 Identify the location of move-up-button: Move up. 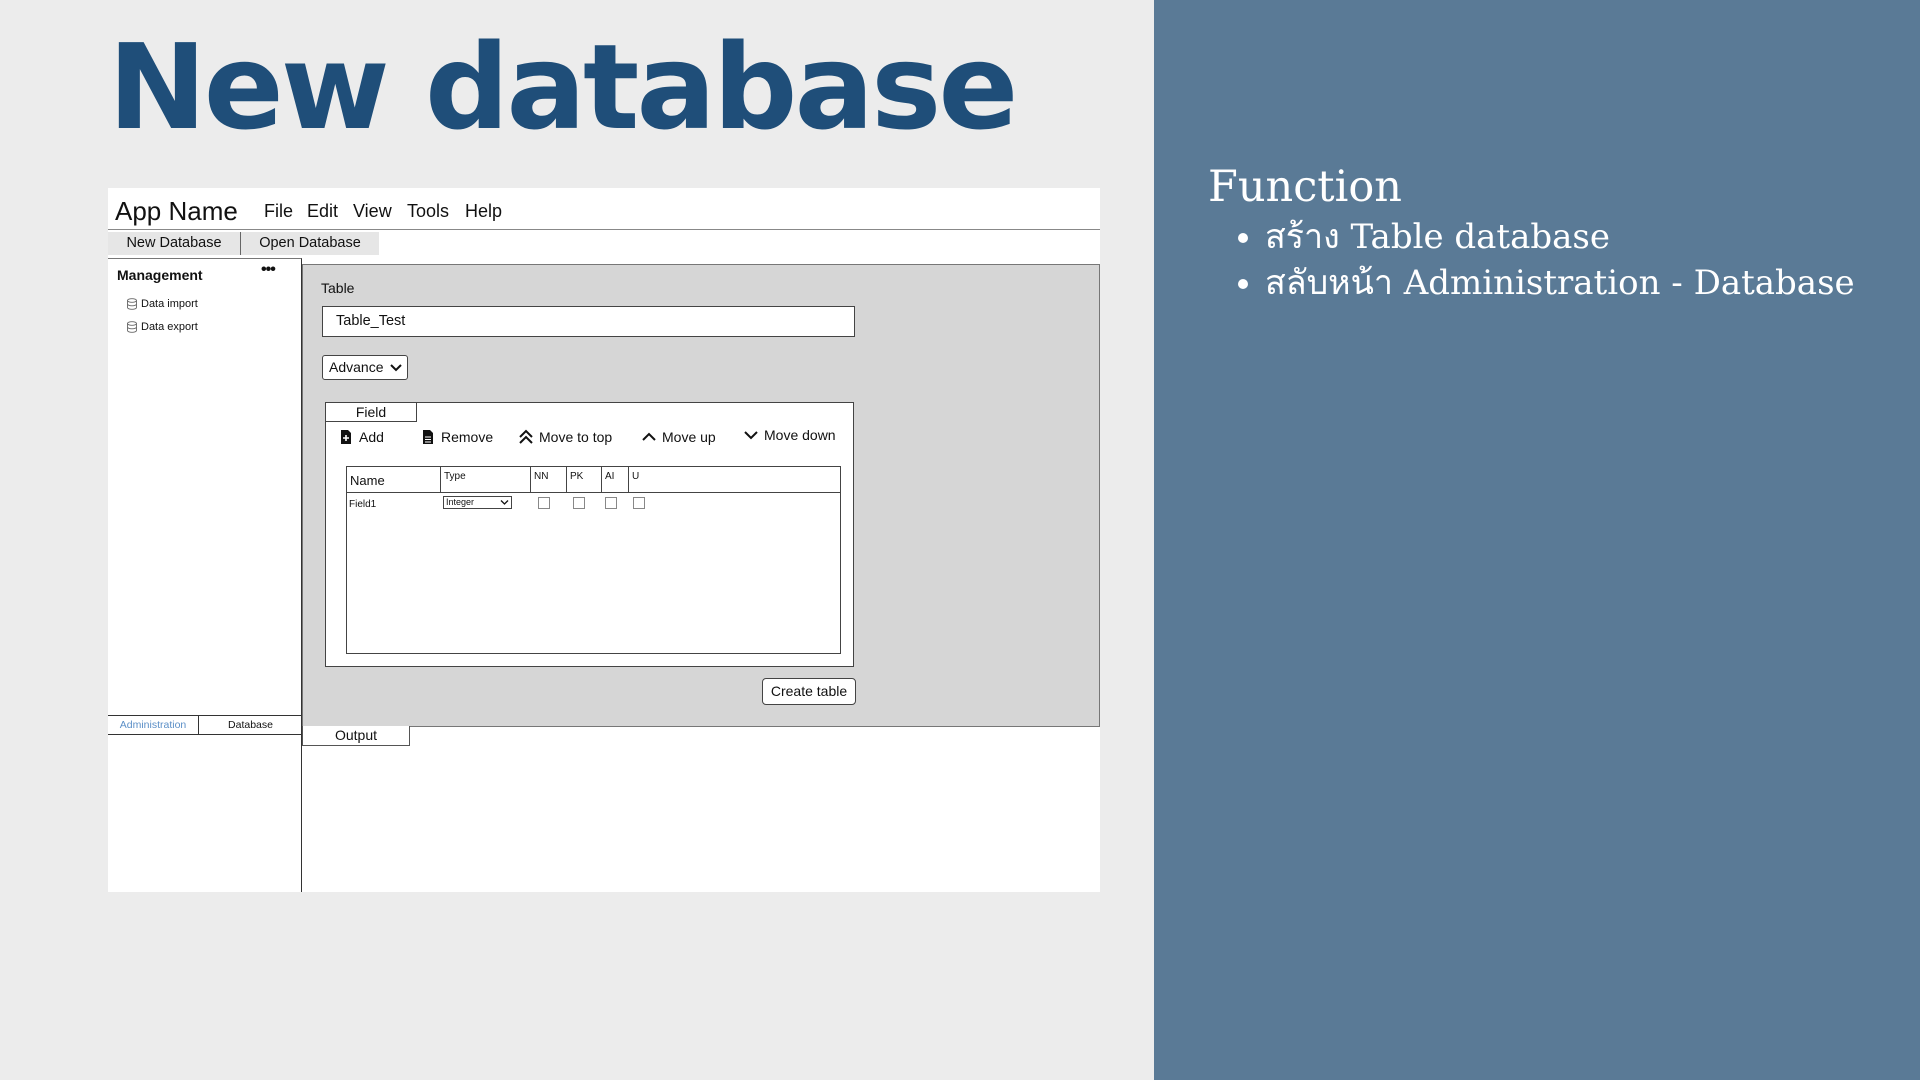
(678, 437).